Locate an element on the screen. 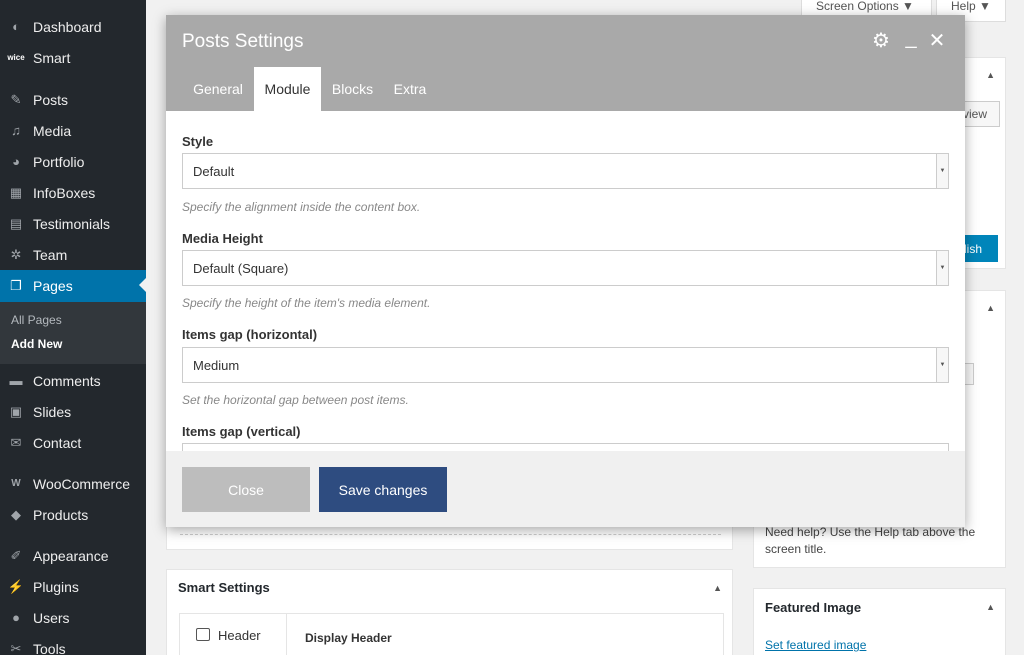  testimonials-icon: ▤ is located at coordinates (16, 223).